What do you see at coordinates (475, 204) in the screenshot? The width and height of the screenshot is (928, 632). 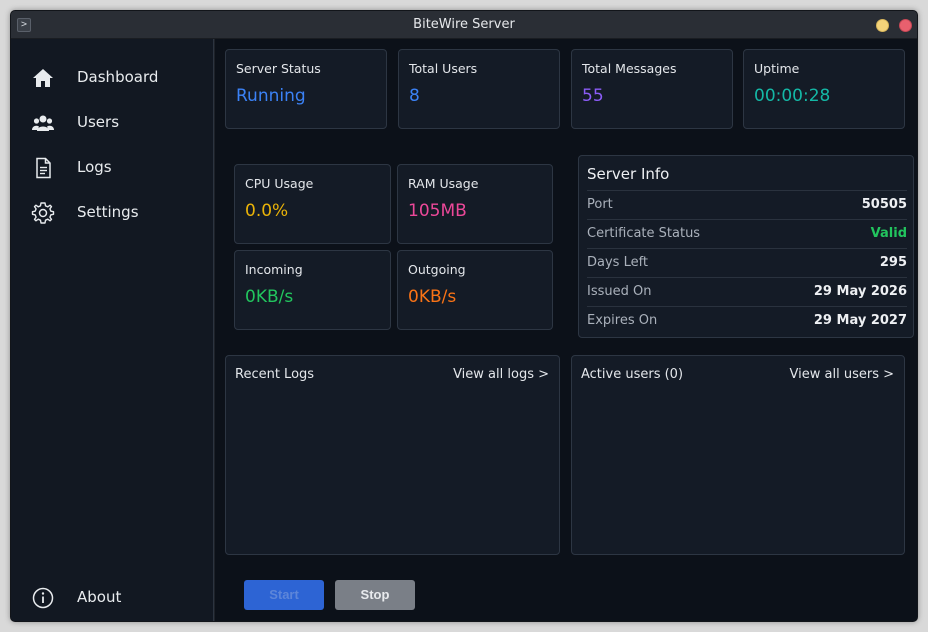 I see `ram-usage-card: RAM Usage 105MB` at bounding box center [475, 204].